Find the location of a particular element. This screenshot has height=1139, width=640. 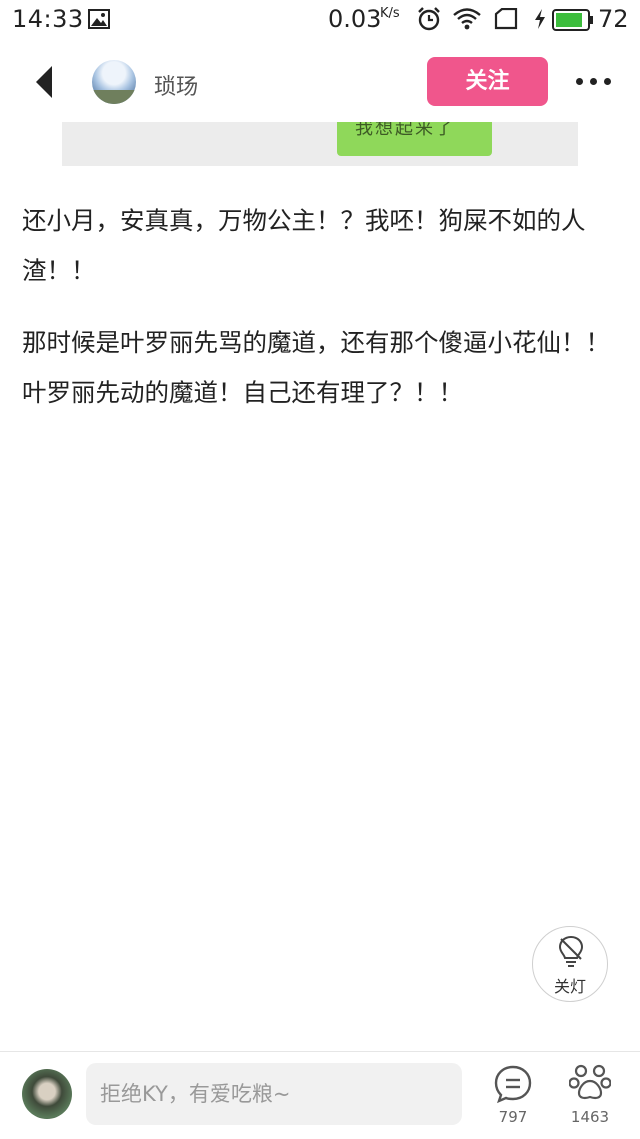

author-name: 琐玚 is located at coordinates (176, 85).